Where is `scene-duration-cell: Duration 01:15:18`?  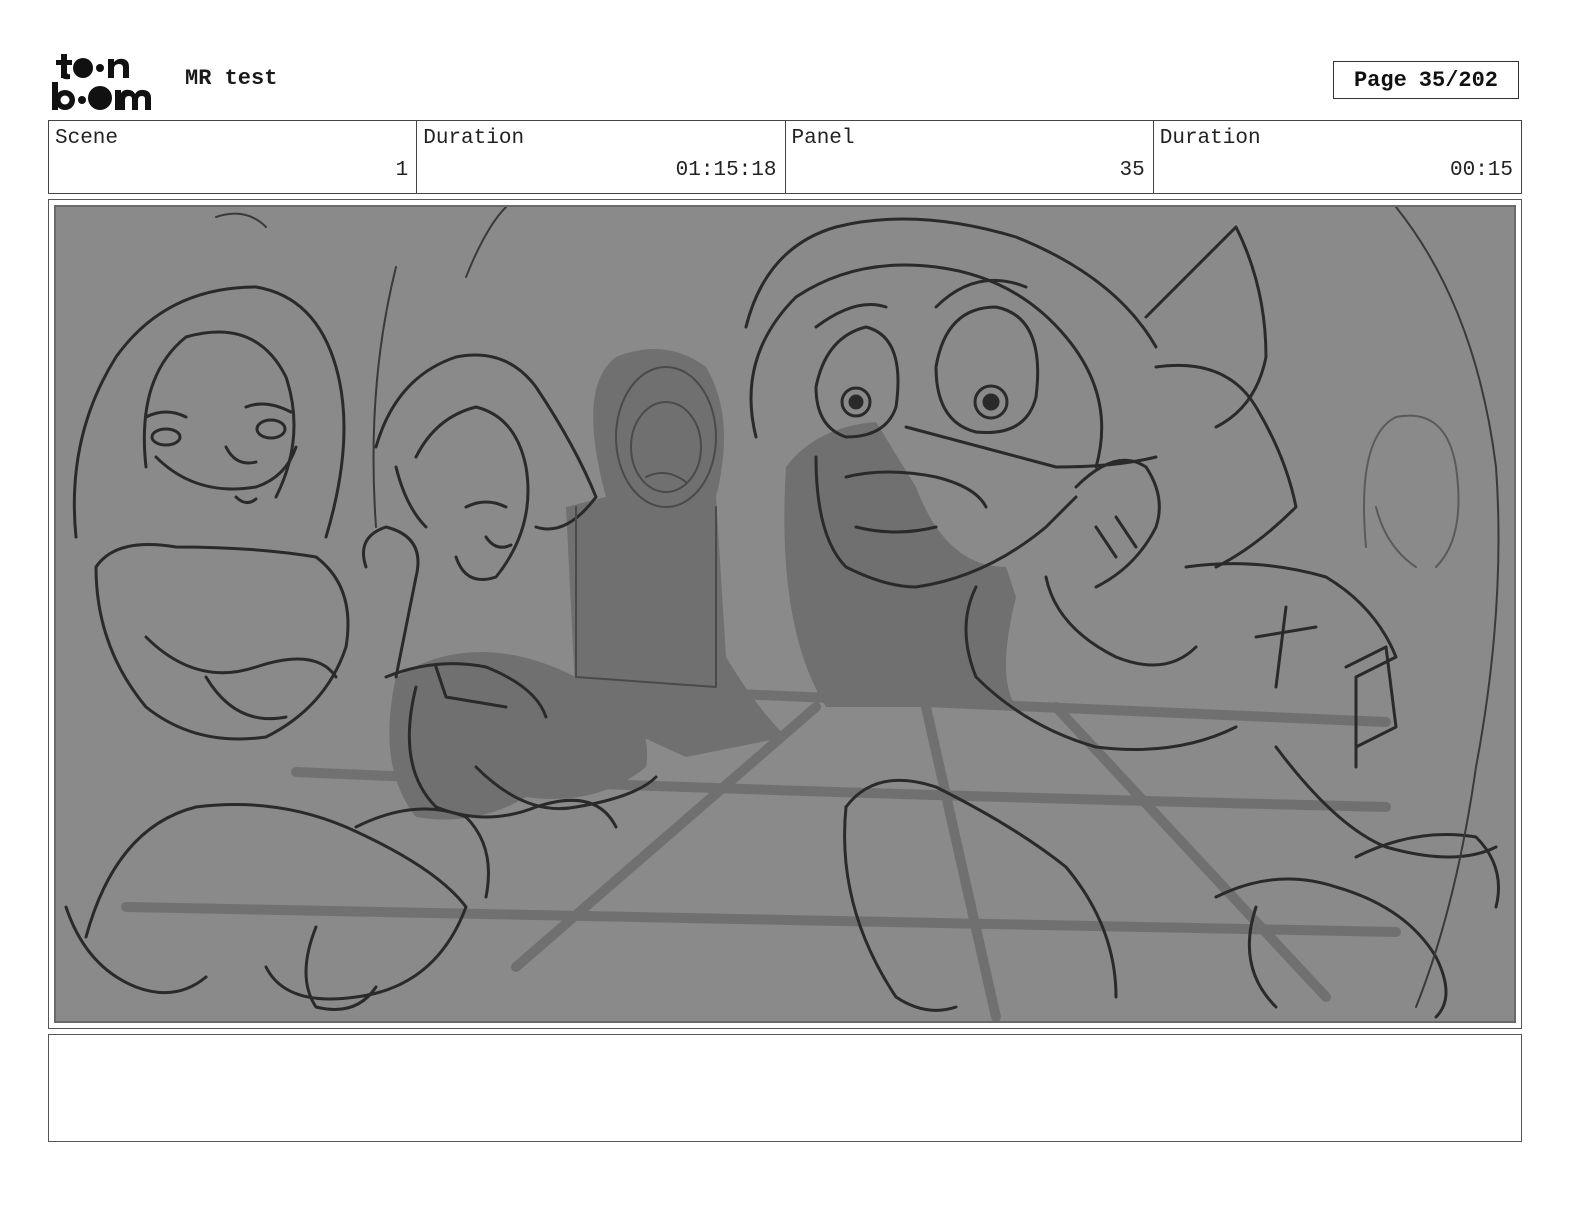 scene-duration-cell: Duration 01:15:18 is located at coordinates (601, 157).